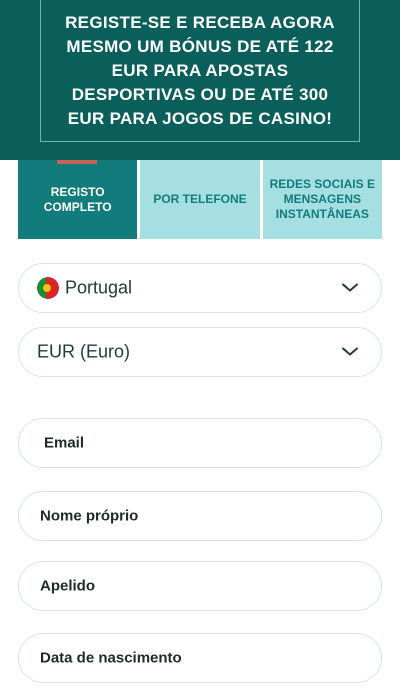 This screenshot has width=400, height=700. What do you see at coordinates (84, 351) in the screenshot?
I see `currency-value: EUR (Euro)` at bounding box center [84, 351].